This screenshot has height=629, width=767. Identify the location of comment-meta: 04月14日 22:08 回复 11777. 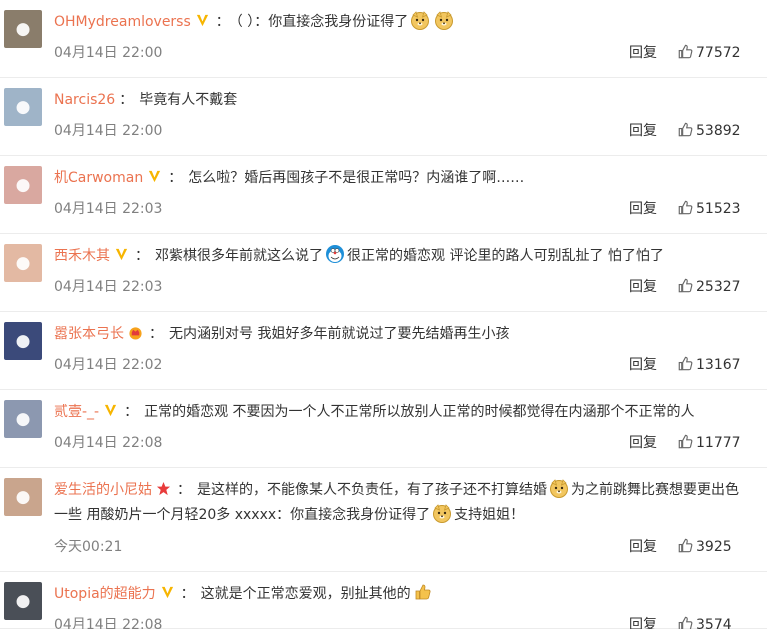
(402, 443).